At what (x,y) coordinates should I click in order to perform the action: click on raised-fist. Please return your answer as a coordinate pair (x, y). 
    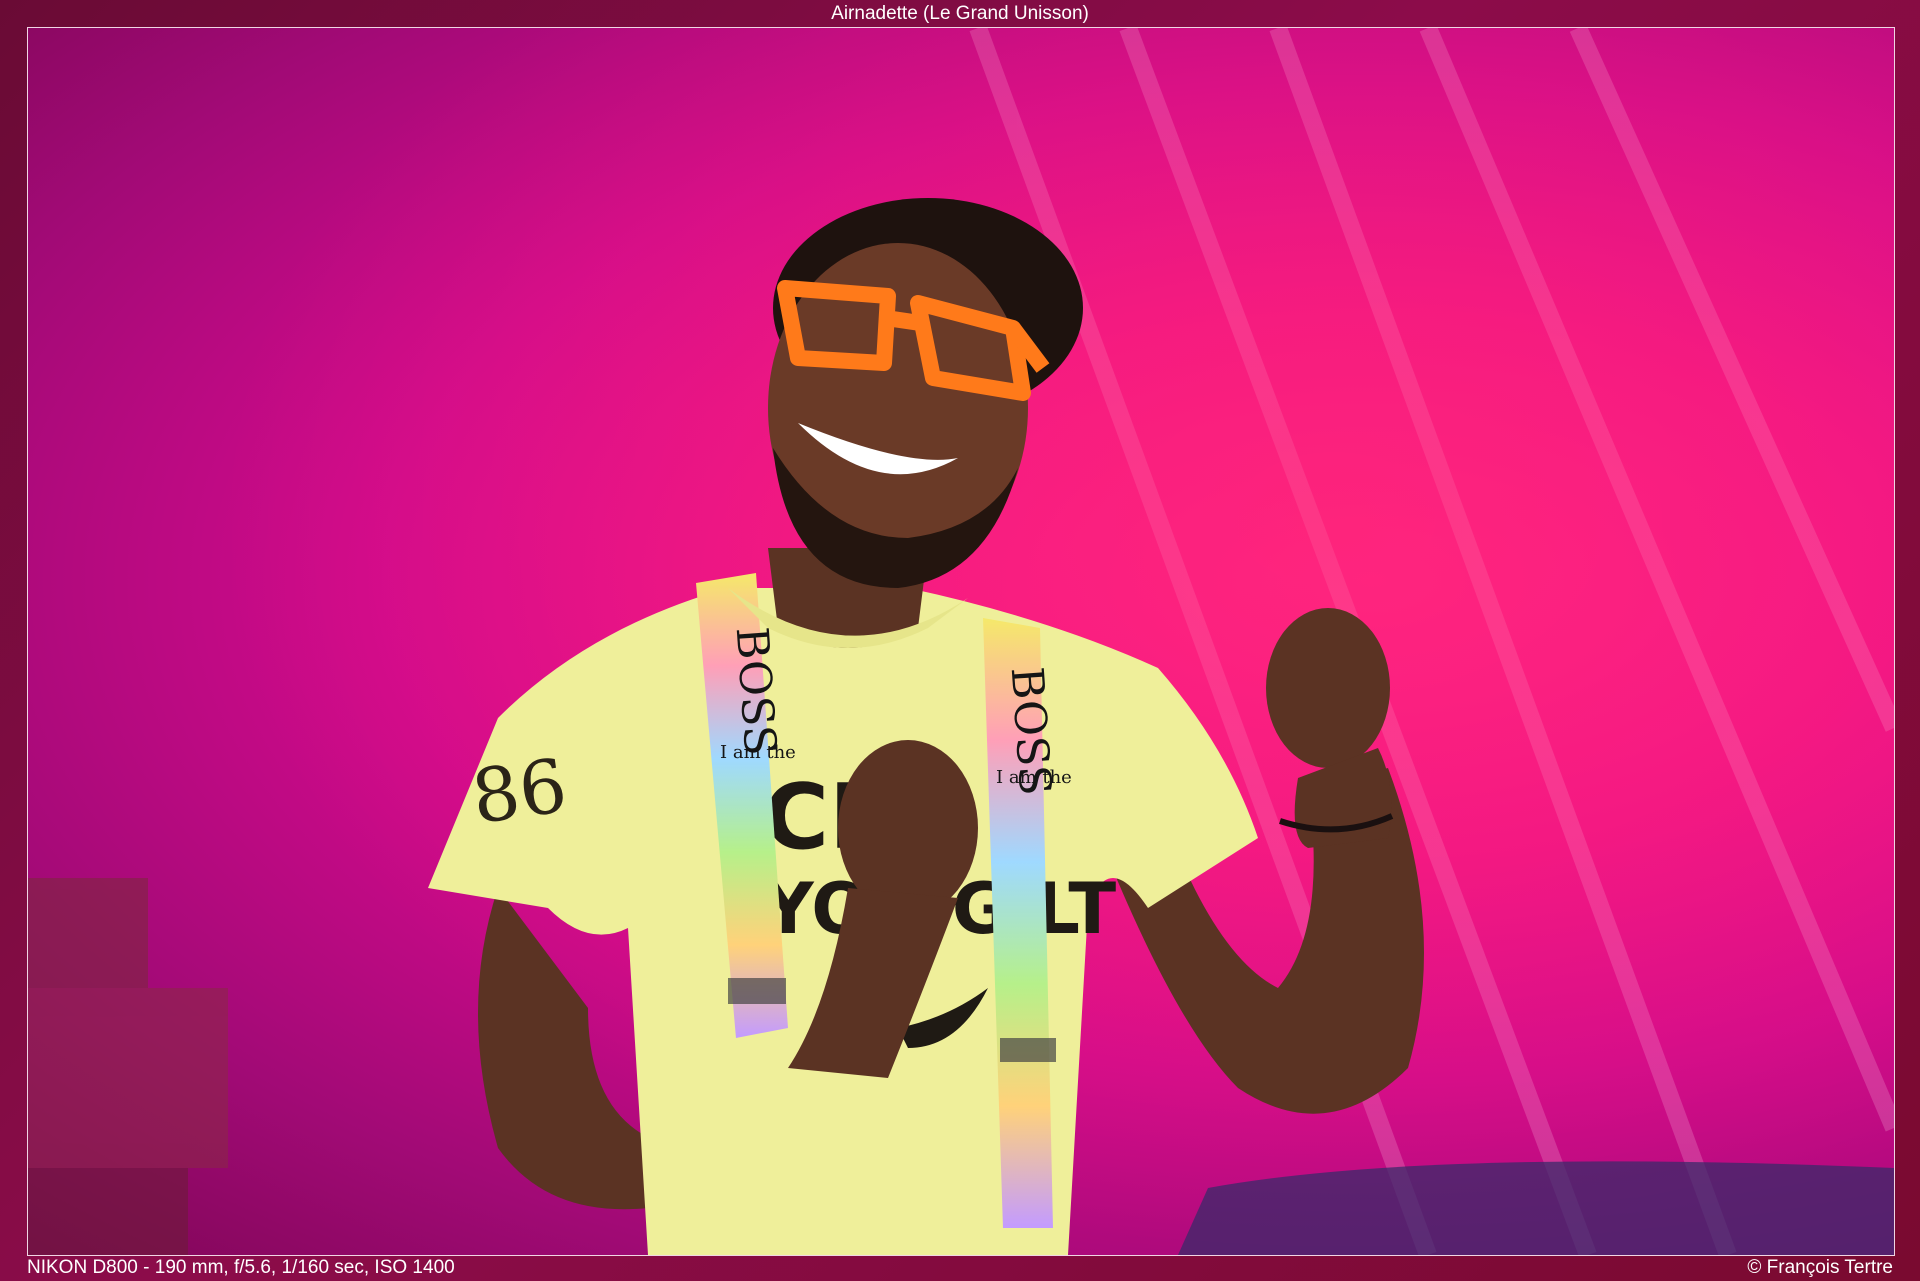
    Looking at the image, I should click on (1328, 688).